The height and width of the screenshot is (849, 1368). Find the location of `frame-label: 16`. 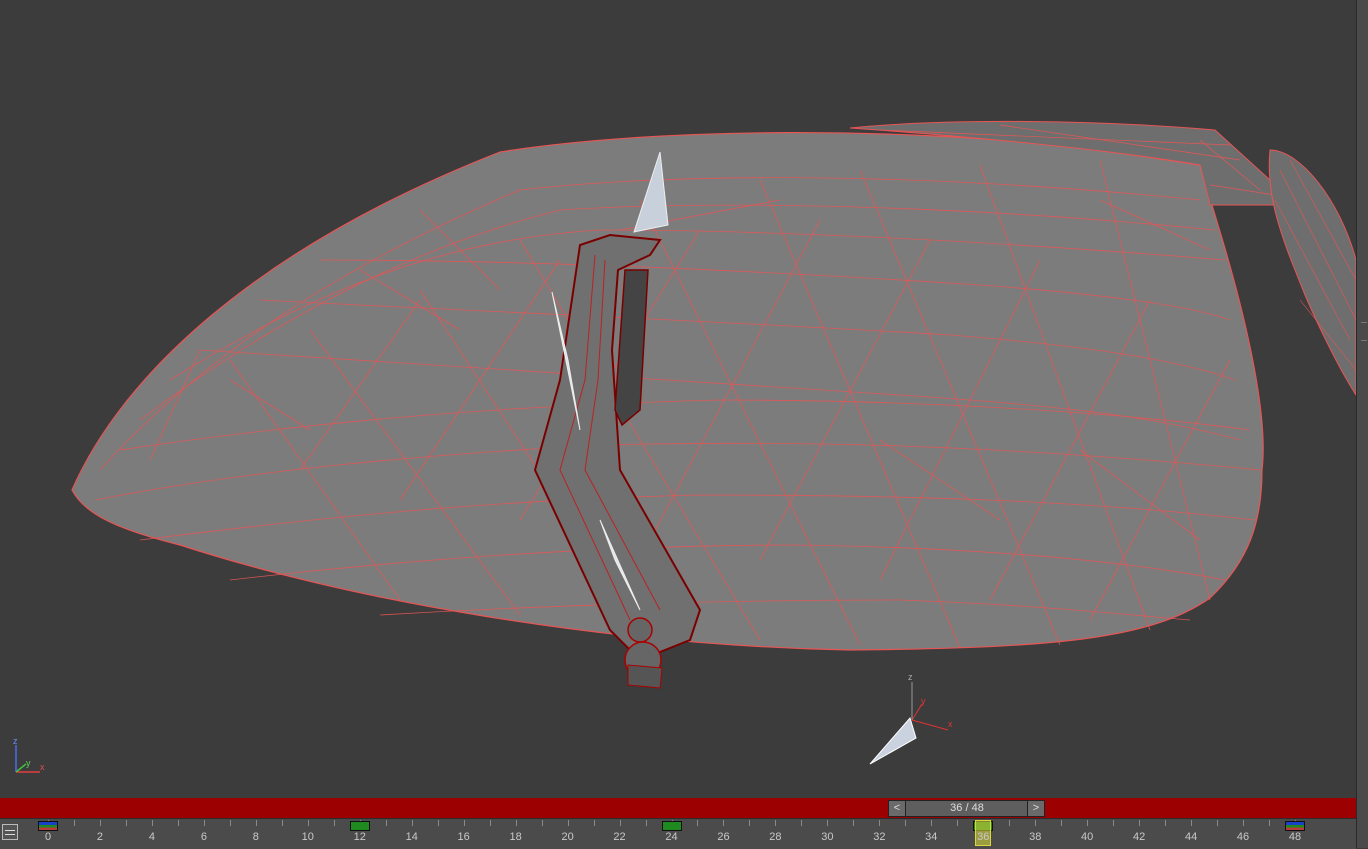

frame-label: 16 is located at coordinates (463, 837).